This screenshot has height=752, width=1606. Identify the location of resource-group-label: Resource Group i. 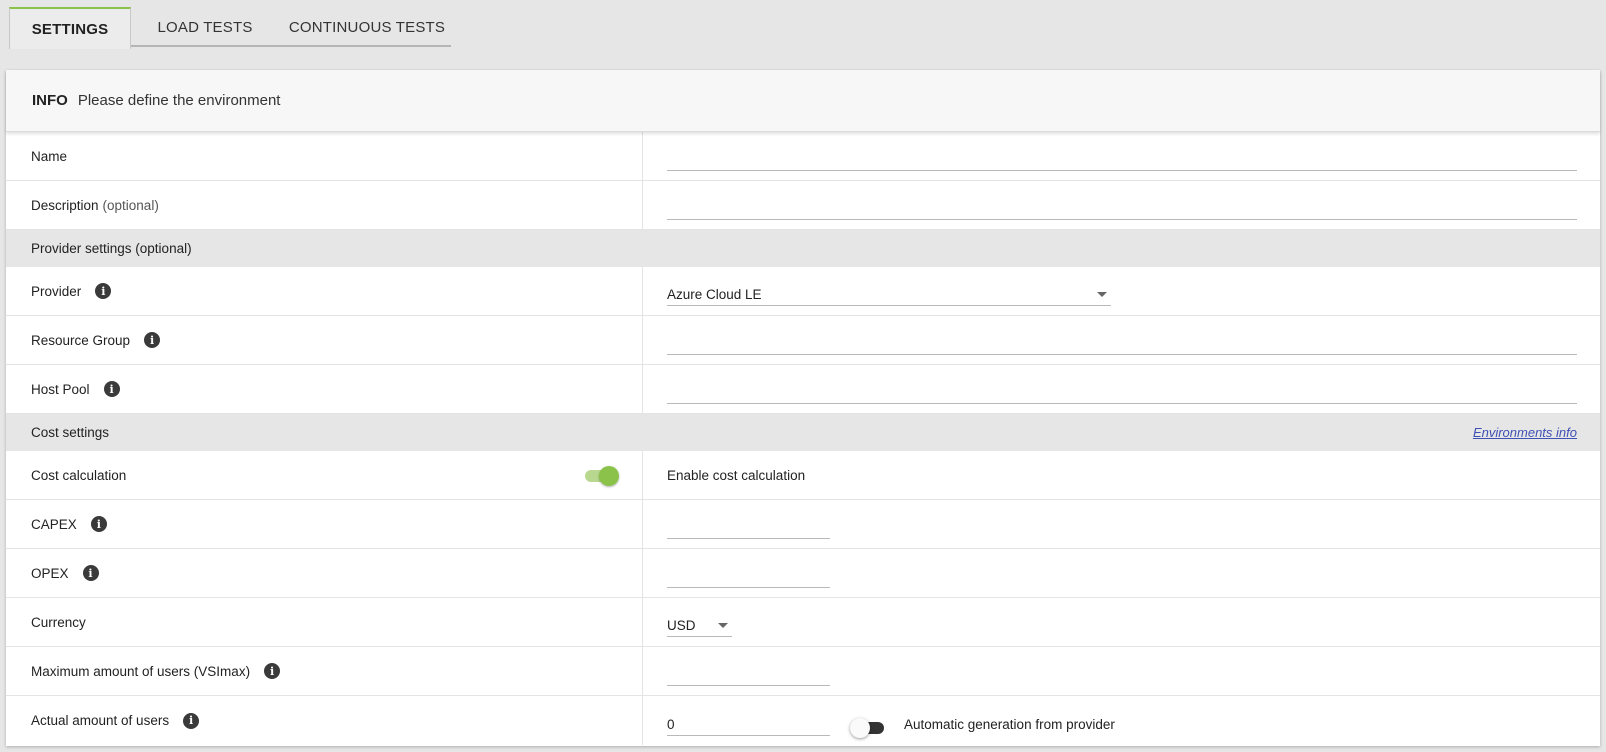
(324, 340).